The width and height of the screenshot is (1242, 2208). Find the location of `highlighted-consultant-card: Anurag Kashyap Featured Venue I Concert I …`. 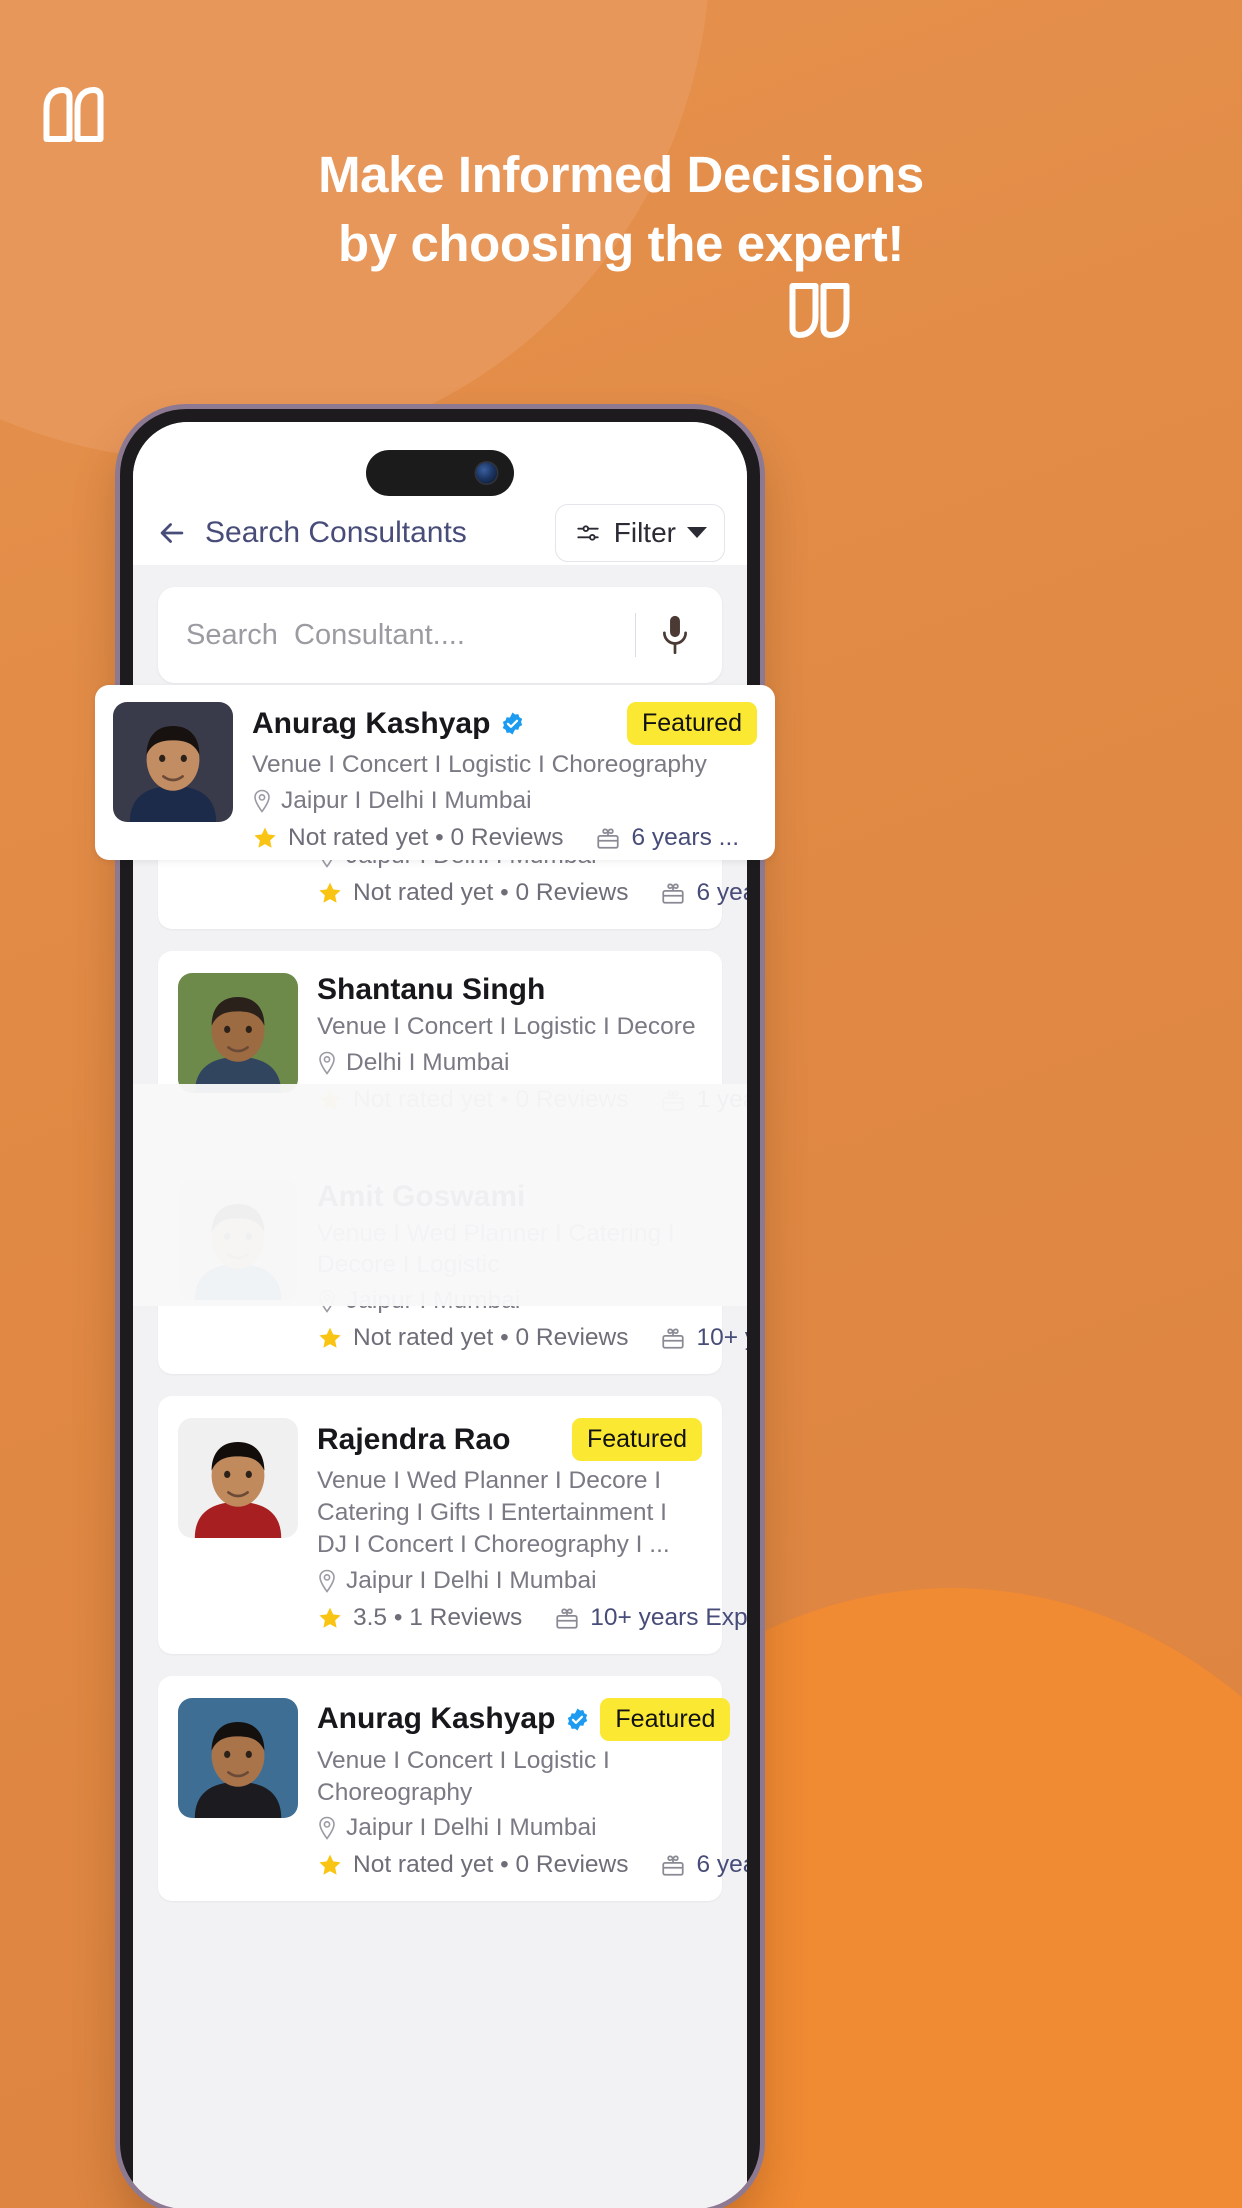

highlighted-consultant-card: Anurag Kashyap Featured Venue I Concert I … is located at coordinates (435, 772).